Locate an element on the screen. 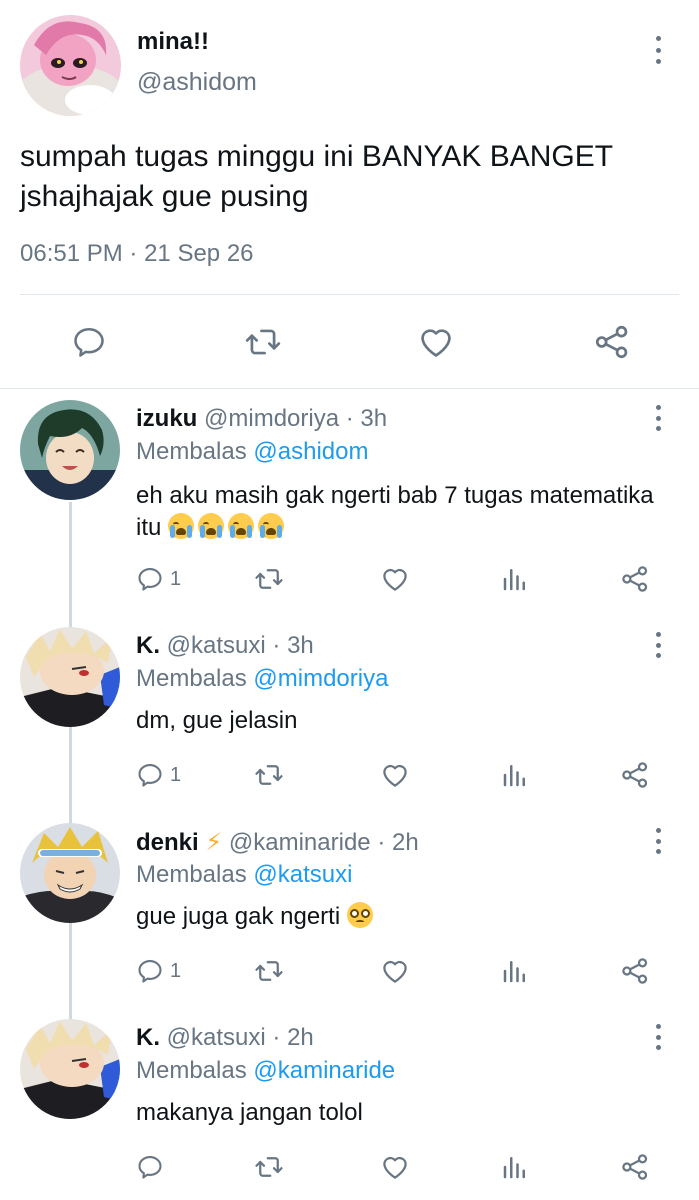 This screenshot has height=1200, width=699. user-handle: @ashidom is located at coordinates (197, 82).